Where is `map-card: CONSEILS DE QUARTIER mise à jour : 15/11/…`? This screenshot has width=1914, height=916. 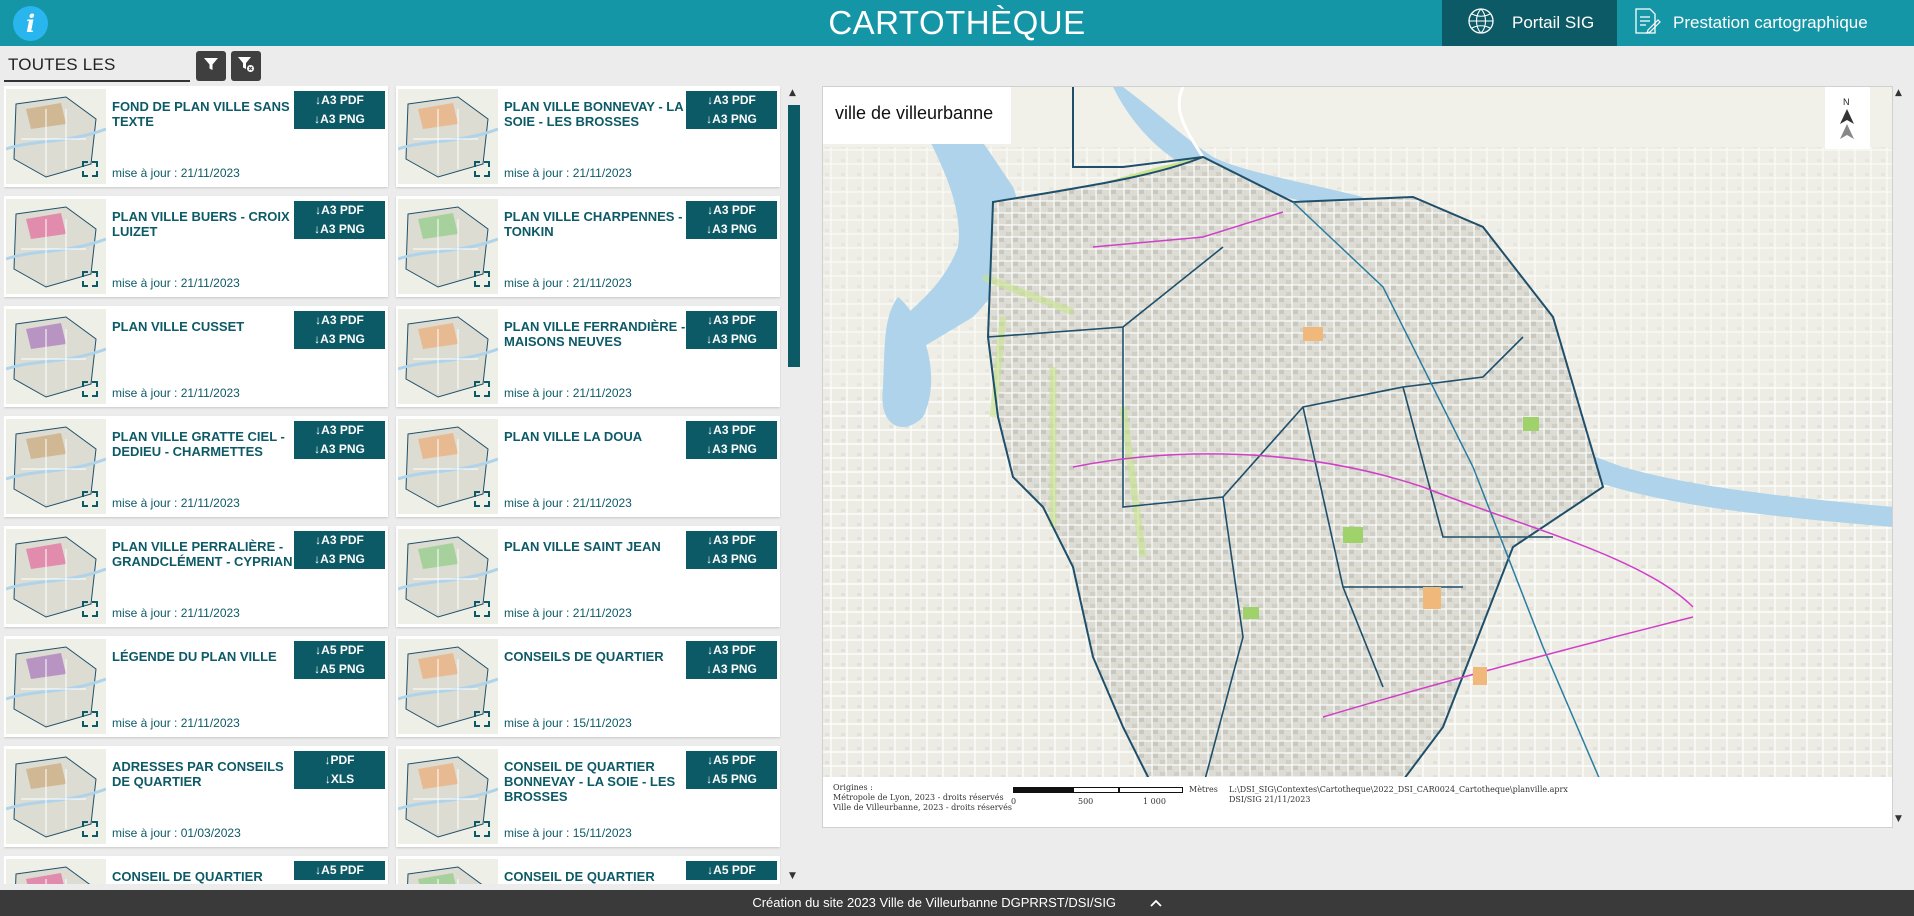
map-card: CONSEILS DE QUARTIER mise à jour : 15/11/… is located at coordinates (588, 686).